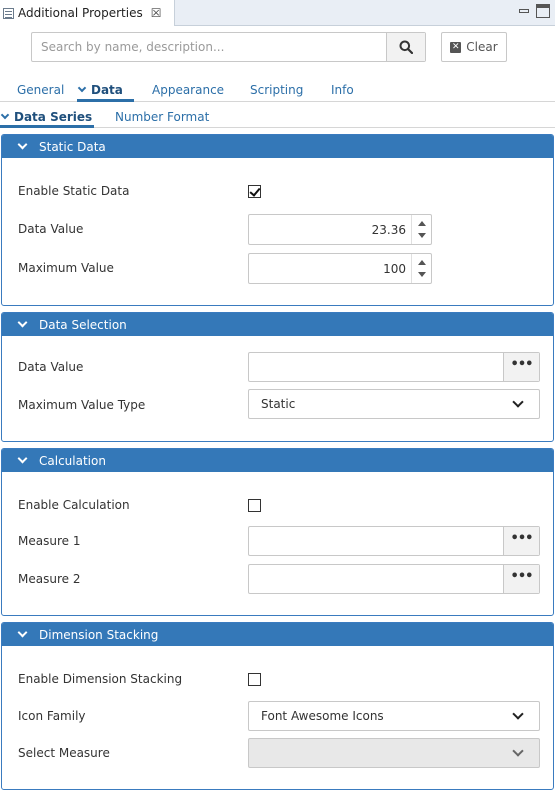 The image size is (555, 795). I want to click on measure-2-label: Measure 2, so click(49, 579).